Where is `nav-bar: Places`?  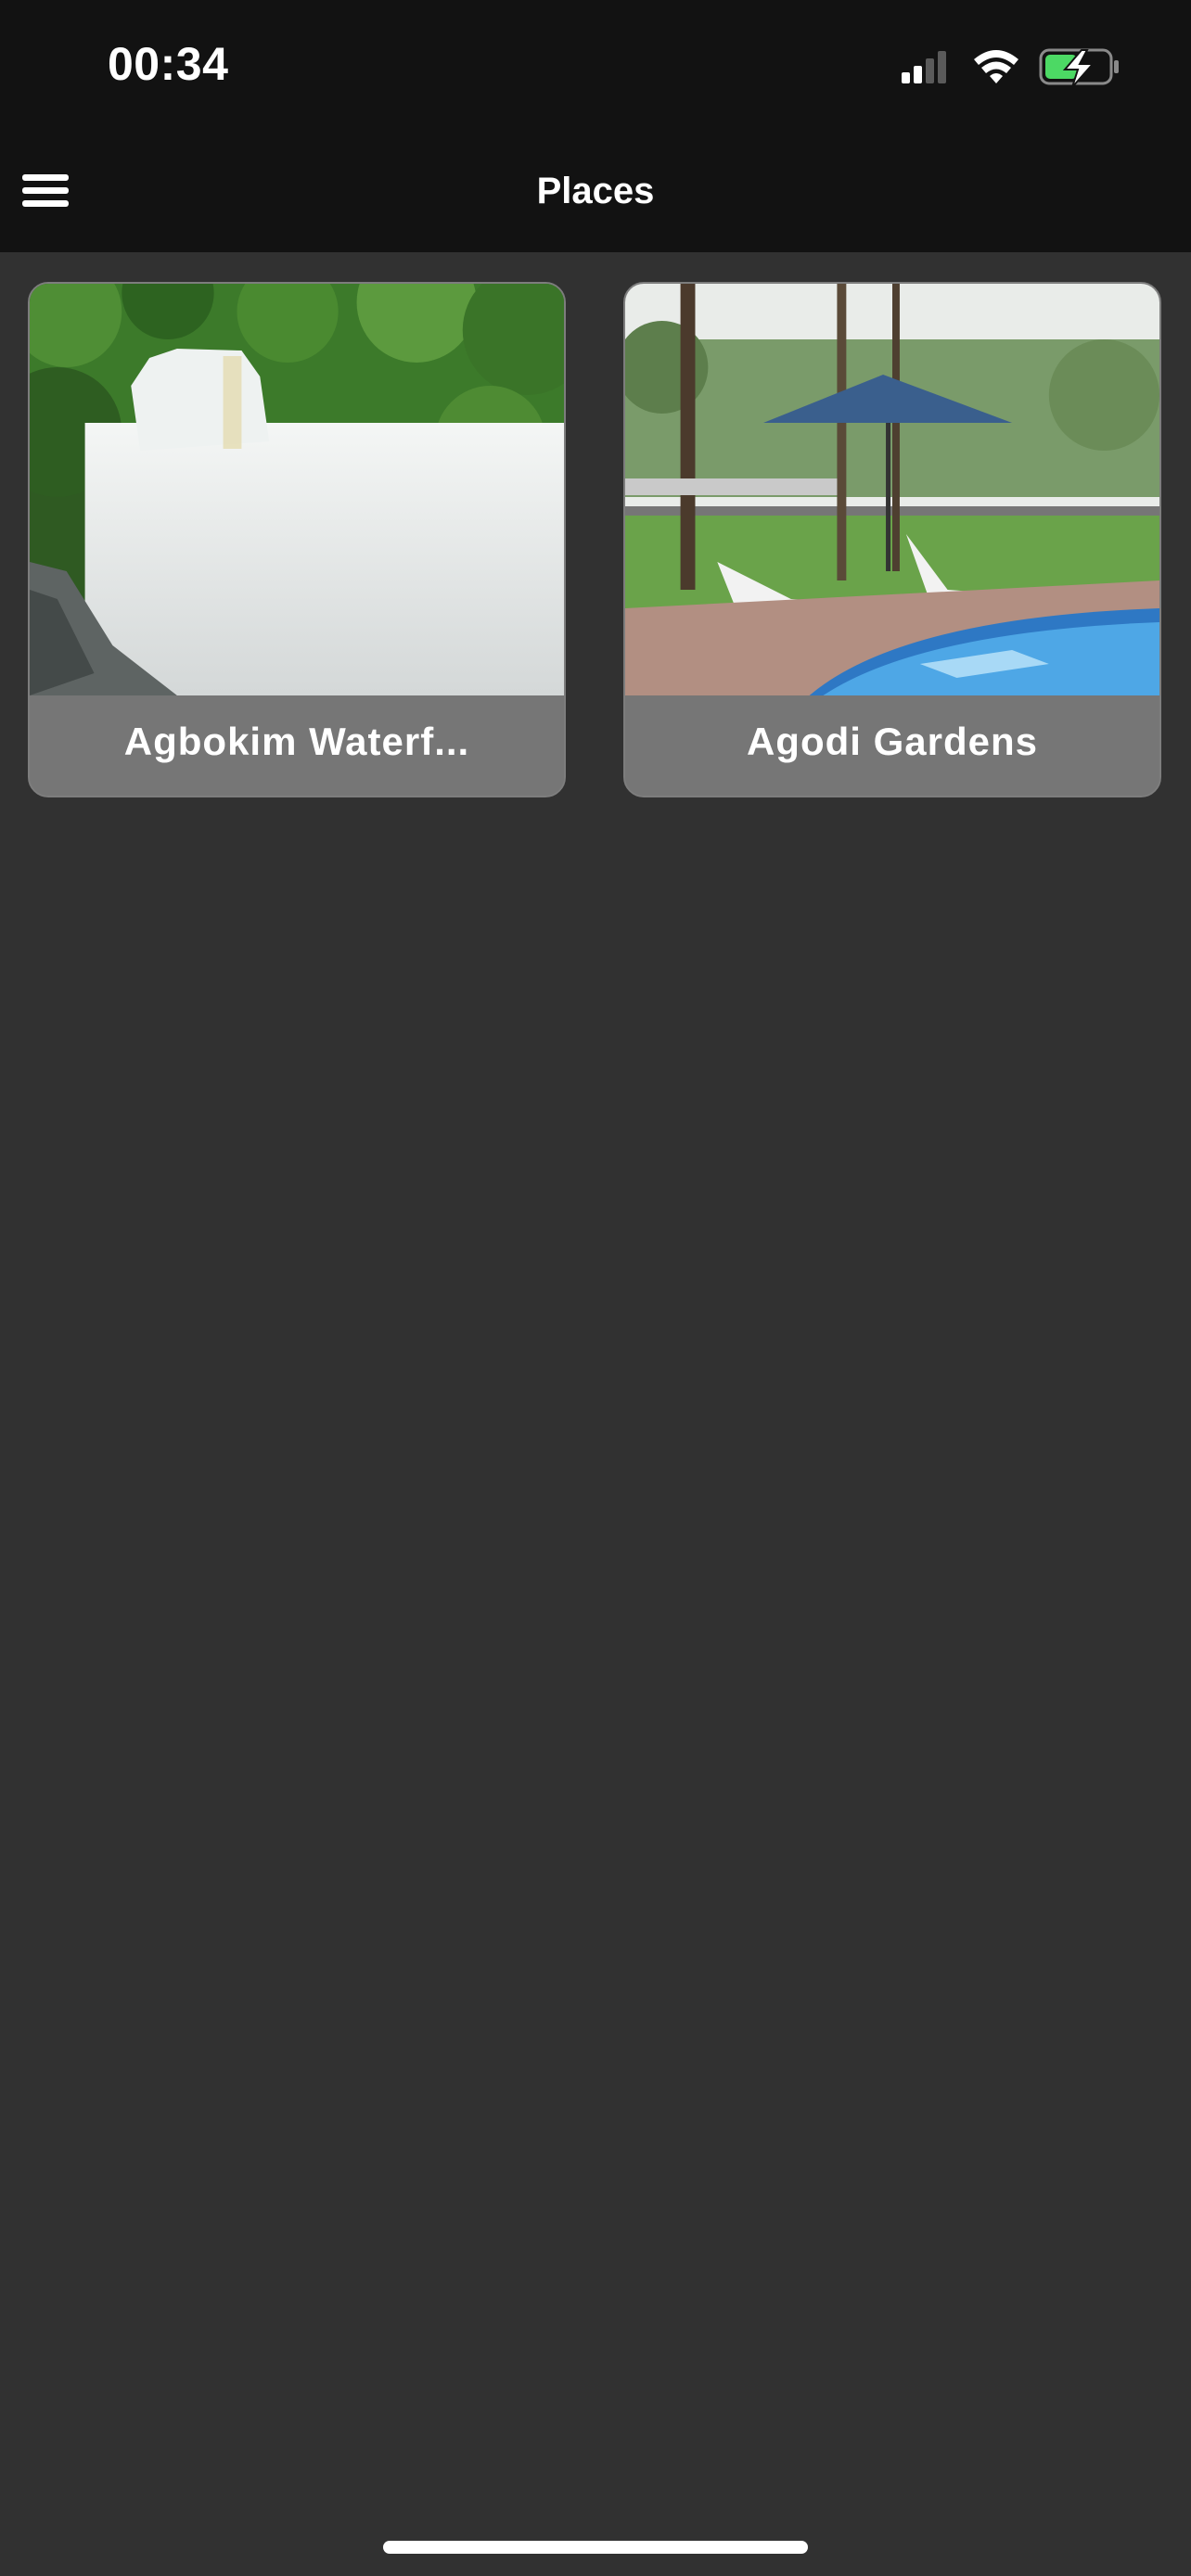 nav-bar: Places is located at coordinates (595, 191).